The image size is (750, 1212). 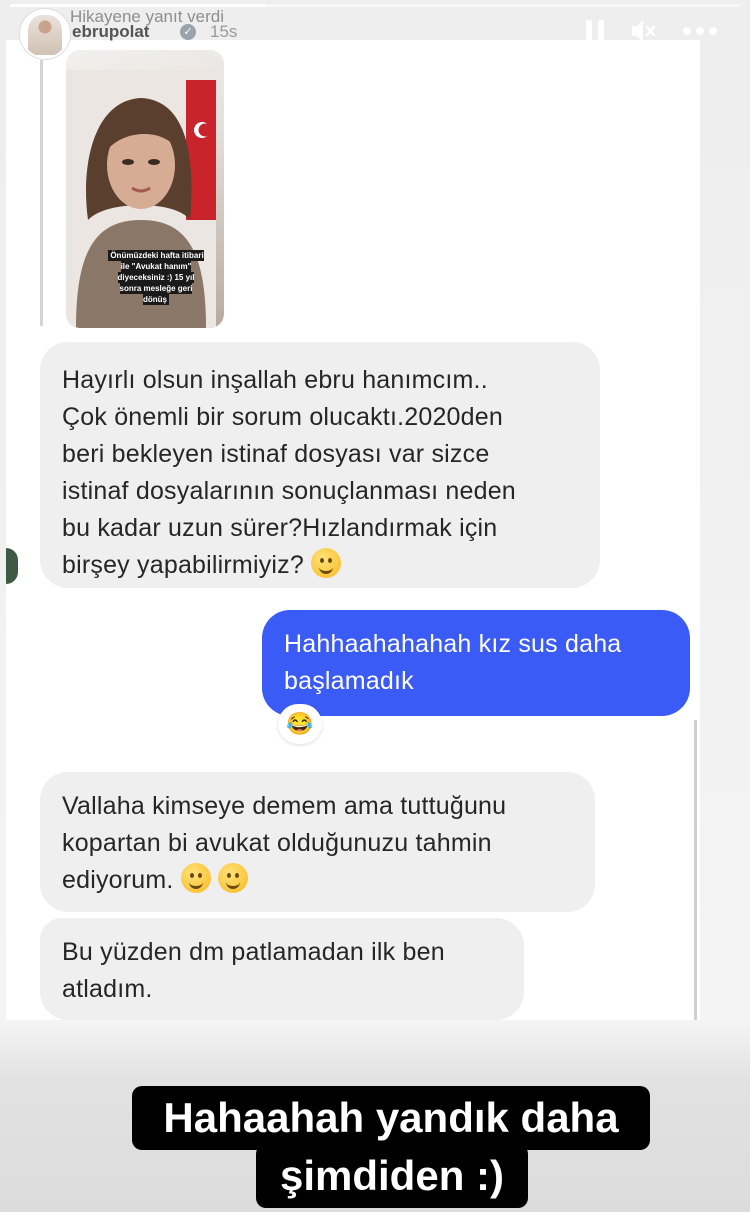 I want to click on story-time: 15s, so click(x=224, y=31).